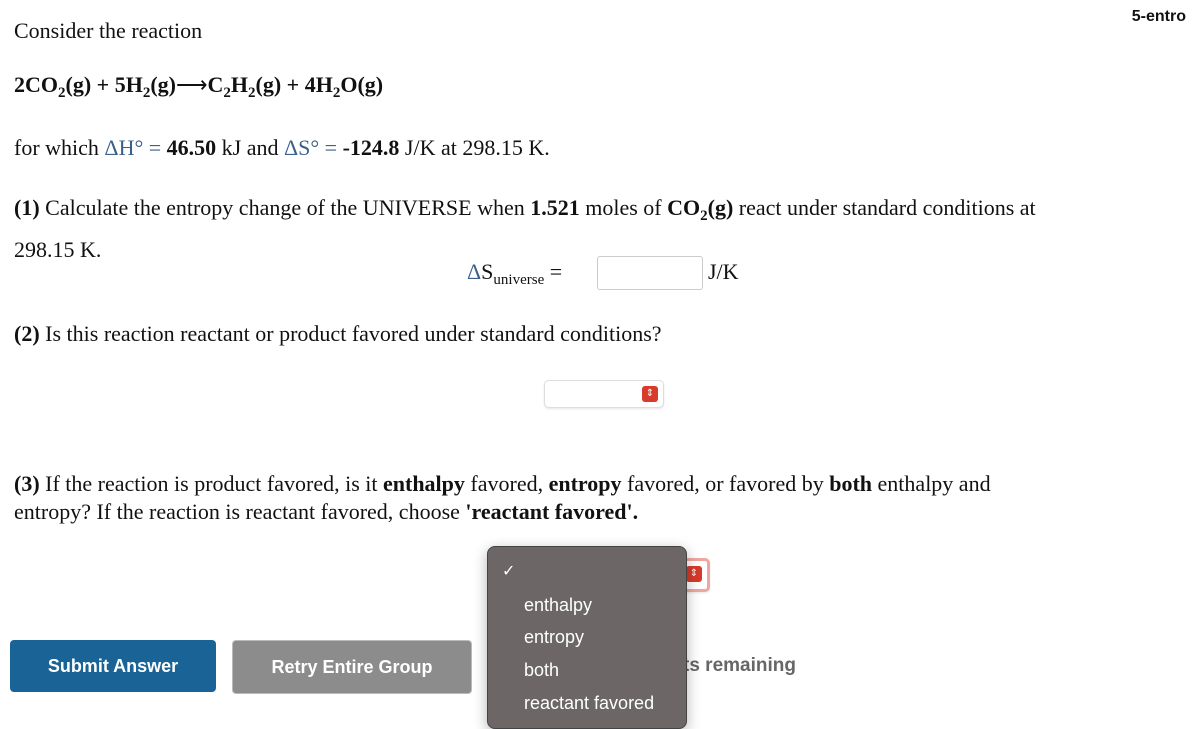 The image size is (1200, 729). Describe the element at coordinates (604, 394) in the screenshot. I see `favored-select: ⇕` at that location.